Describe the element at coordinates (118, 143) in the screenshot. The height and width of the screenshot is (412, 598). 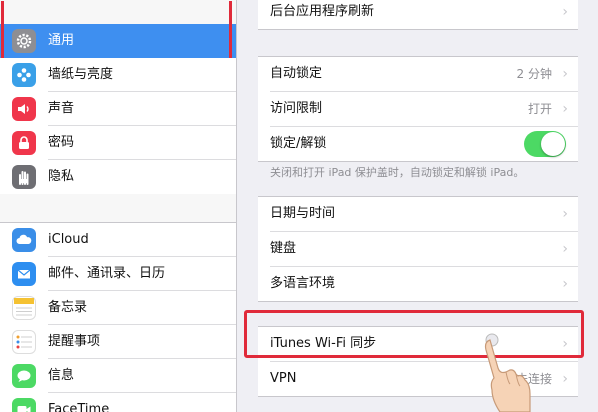
I see `sidebar-item-passcode: 密码` at that location.